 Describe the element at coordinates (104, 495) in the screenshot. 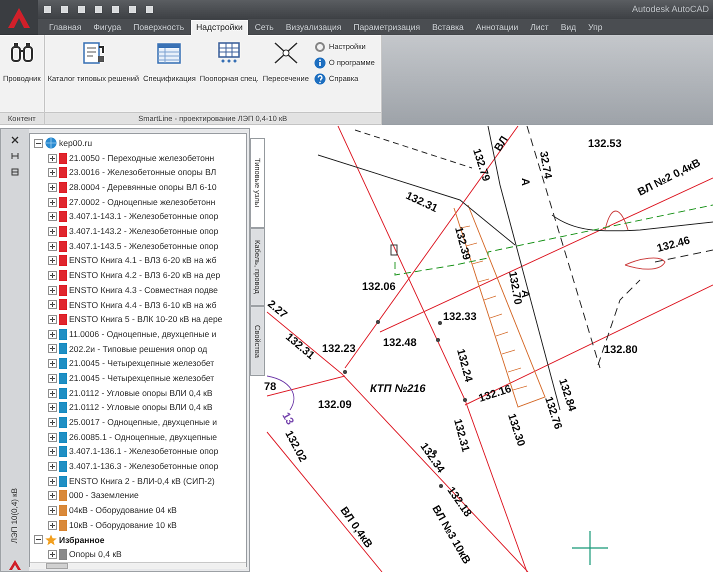

I see `tree-item: 000 - Заземление` at that location.